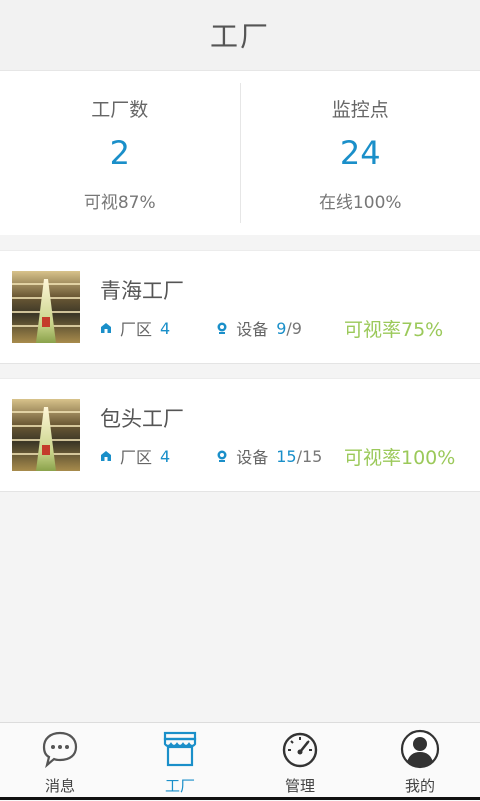 This screenshot has height=801, width=480. I want to click on tab-label: 我的, so click(420, 785).